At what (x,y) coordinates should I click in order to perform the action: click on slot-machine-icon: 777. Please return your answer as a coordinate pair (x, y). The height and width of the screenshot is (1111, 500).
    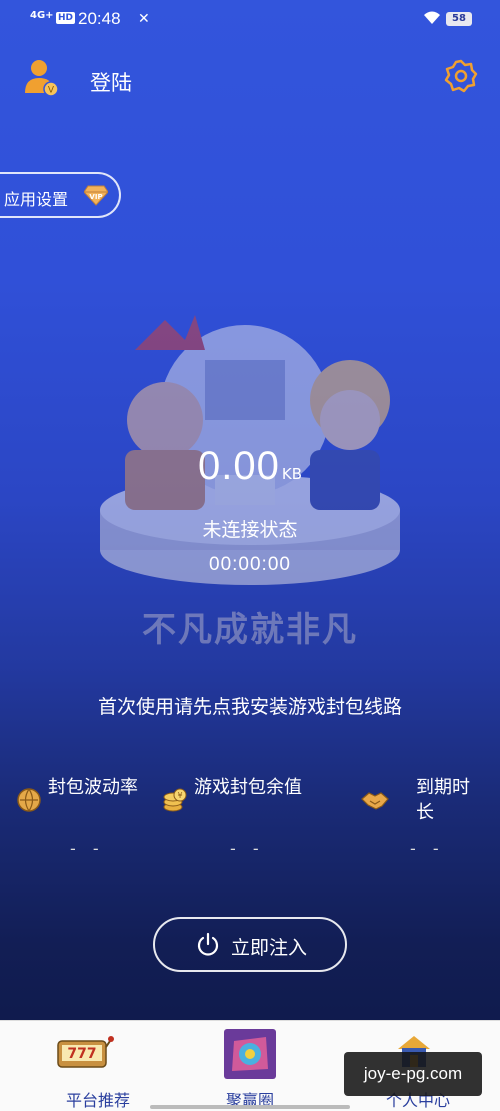
    Looking at the image, I should click on (85, 1052).